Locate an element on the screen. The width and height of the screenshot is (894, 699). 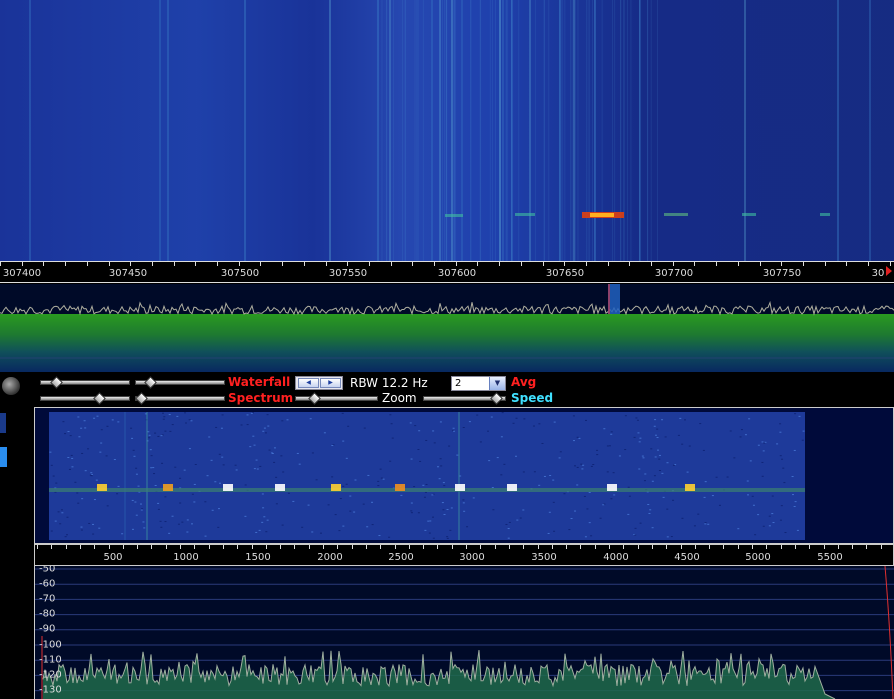
side-panel-button is located at coordinates (3, 423).